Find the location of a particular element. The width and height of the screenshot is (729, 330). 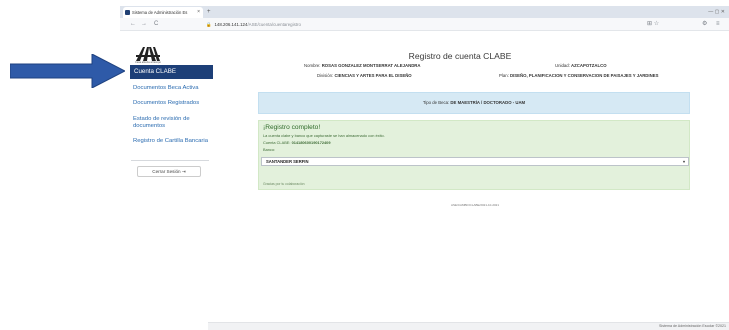

bank-select: SANTANDER SERFIN ▾ is located at coordinates (475, 161).